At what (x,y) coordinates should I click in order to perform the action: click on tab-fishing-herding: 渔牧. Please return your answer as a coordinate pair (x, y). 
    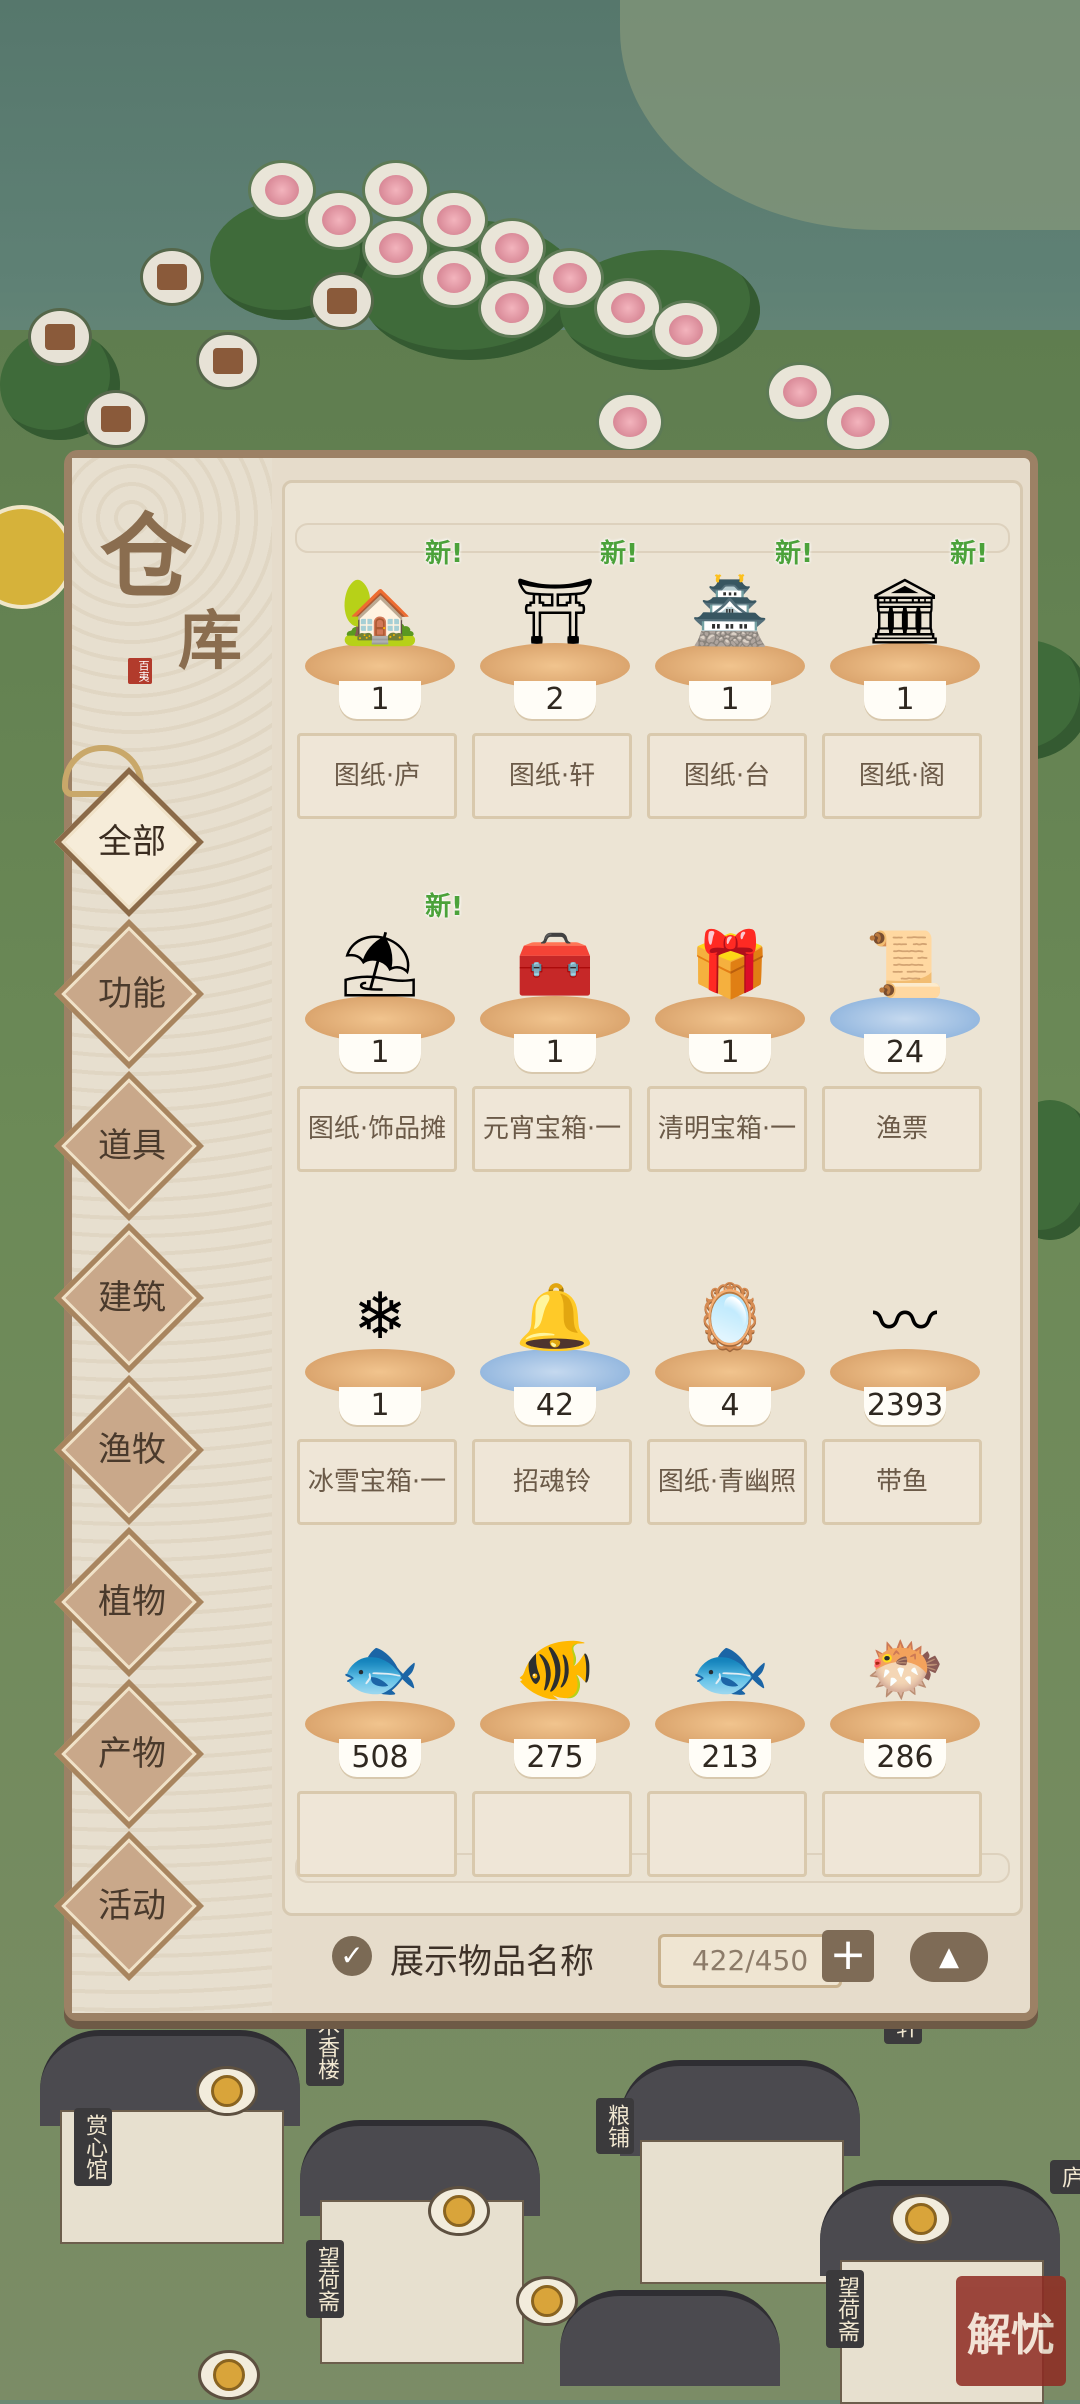
    Looking at the image, I should click on (132, 1450).